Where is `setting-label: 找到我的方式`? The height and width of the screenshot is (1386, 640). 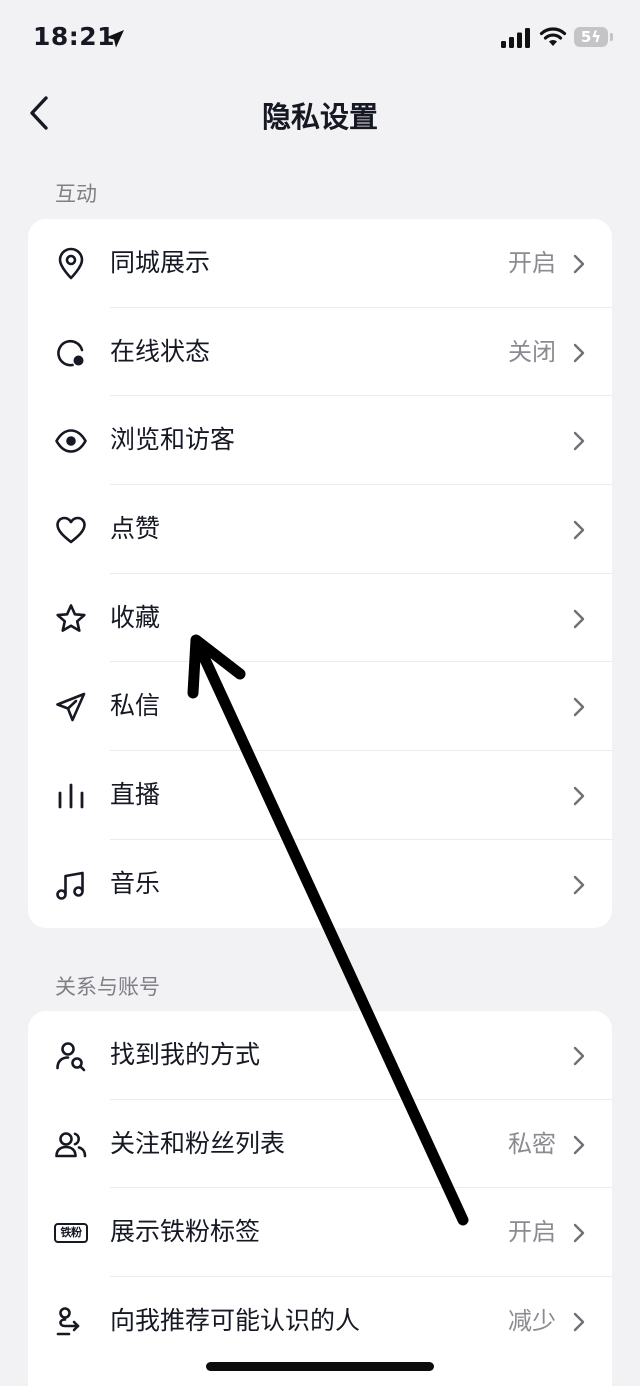
setting-label: 找到我的方式 is located at coordinates (185, 1054).